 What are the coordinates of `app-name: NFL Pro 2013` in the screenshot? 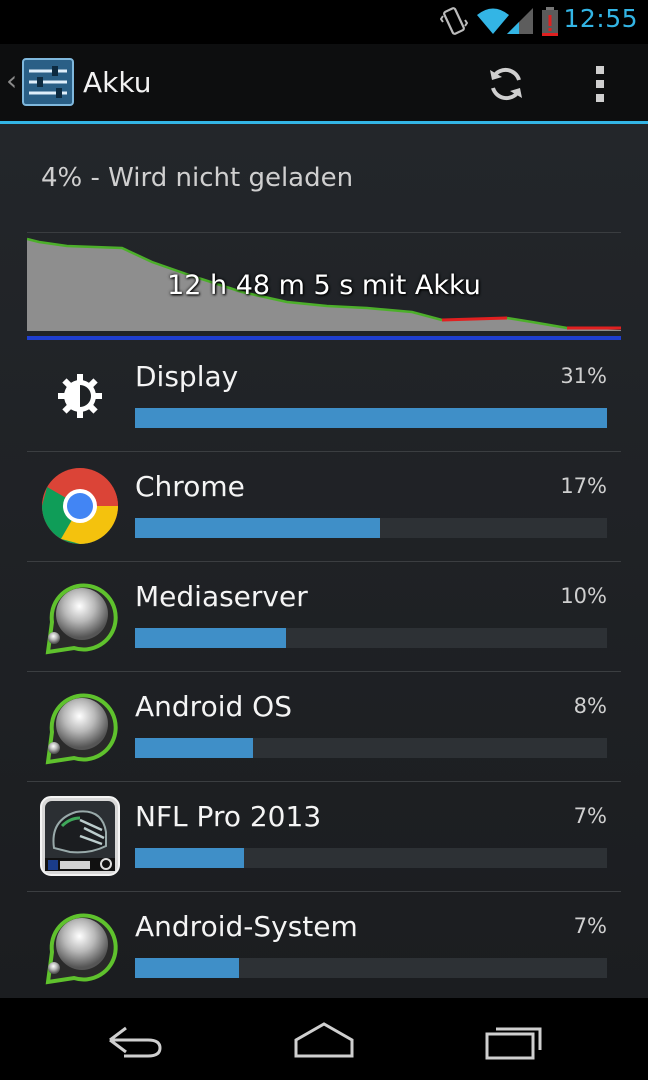 It's located at (228, 816).